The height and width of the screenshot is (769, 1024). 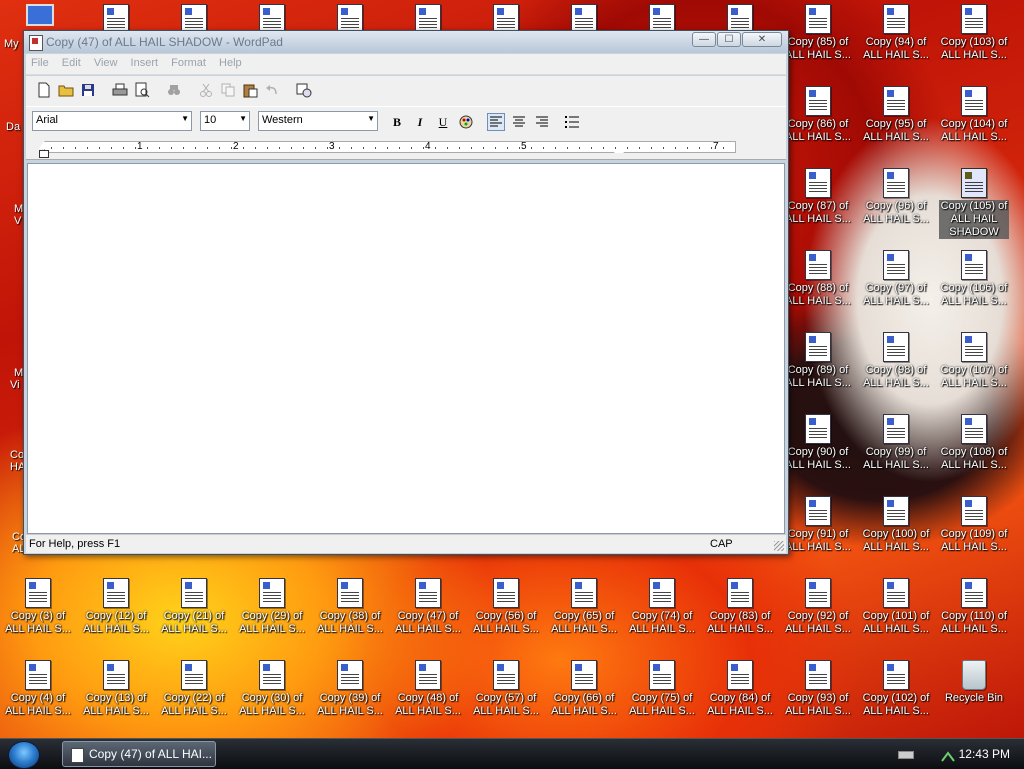 What do you see at coordinates (174, 90) in the screenshot?
I see `find-binoculars-icon` at bounding box center [174, 90].